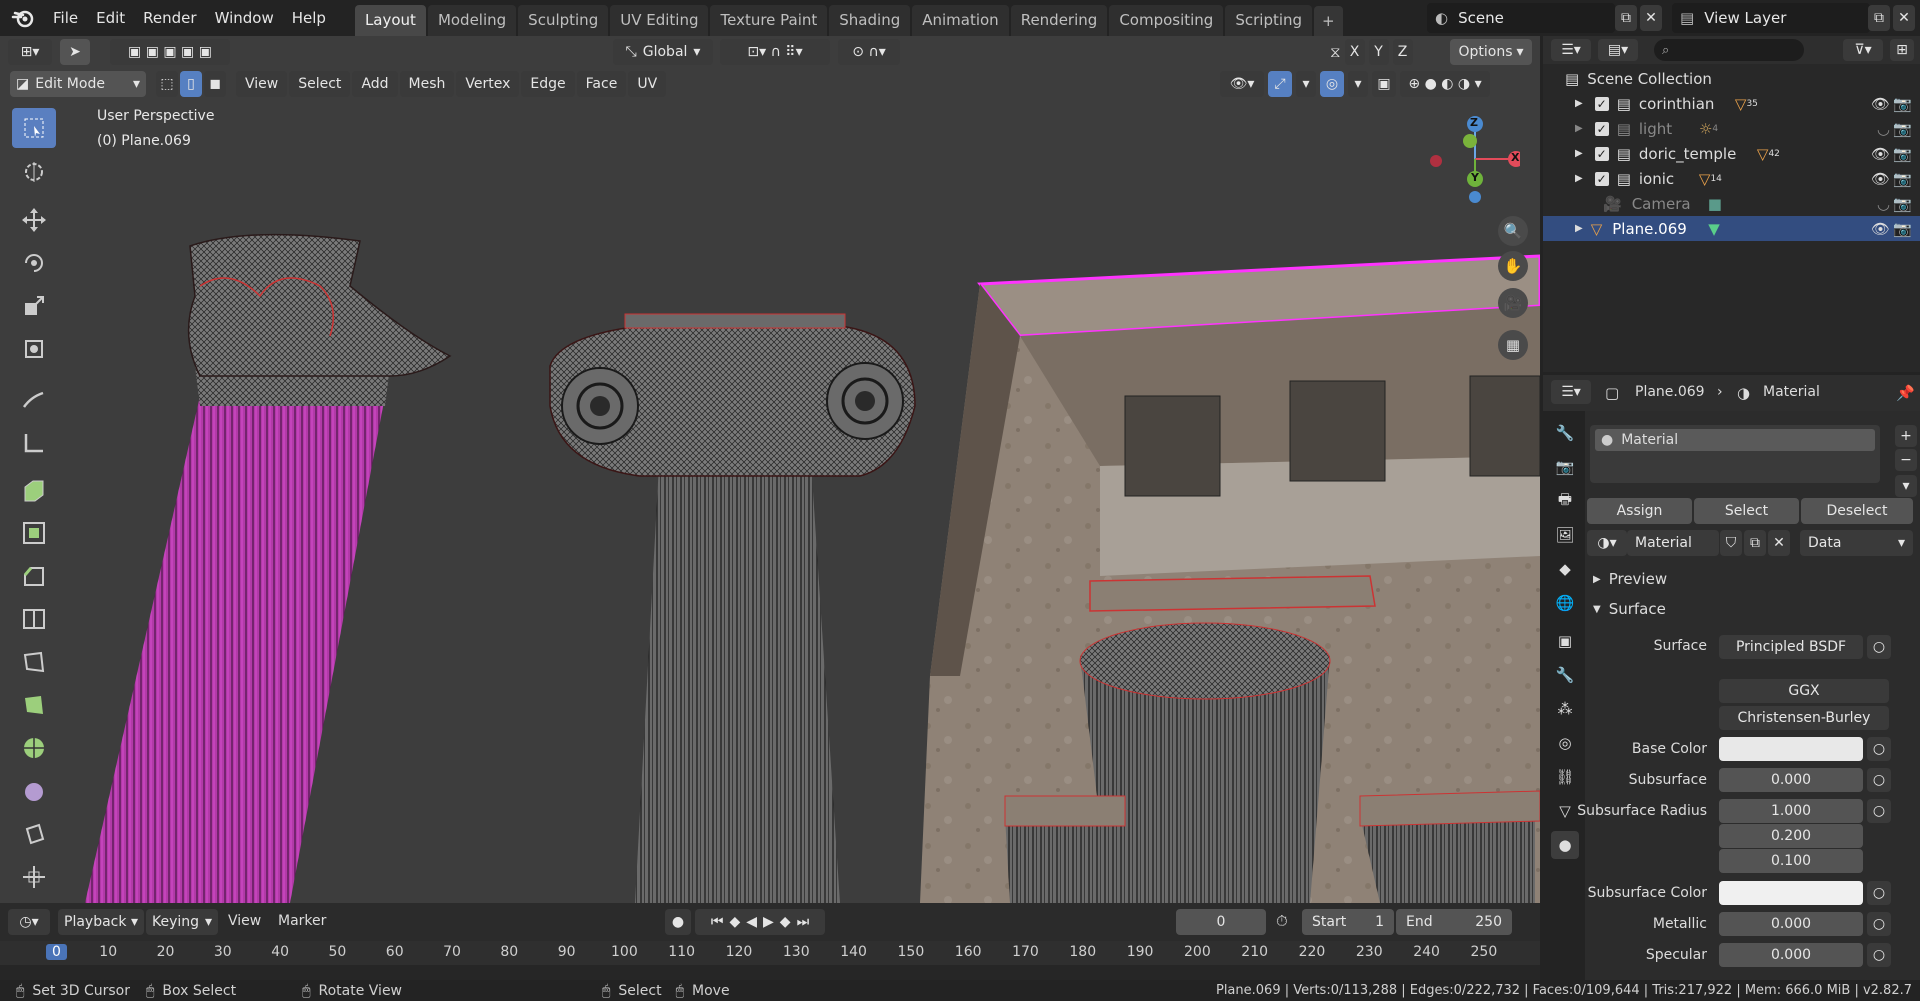 This screenshot has width=1920, height=1001. Describe the element at coordinates (1565, 709) in the screenshot. I see `particles-tab-icon: ⁂` at that location.